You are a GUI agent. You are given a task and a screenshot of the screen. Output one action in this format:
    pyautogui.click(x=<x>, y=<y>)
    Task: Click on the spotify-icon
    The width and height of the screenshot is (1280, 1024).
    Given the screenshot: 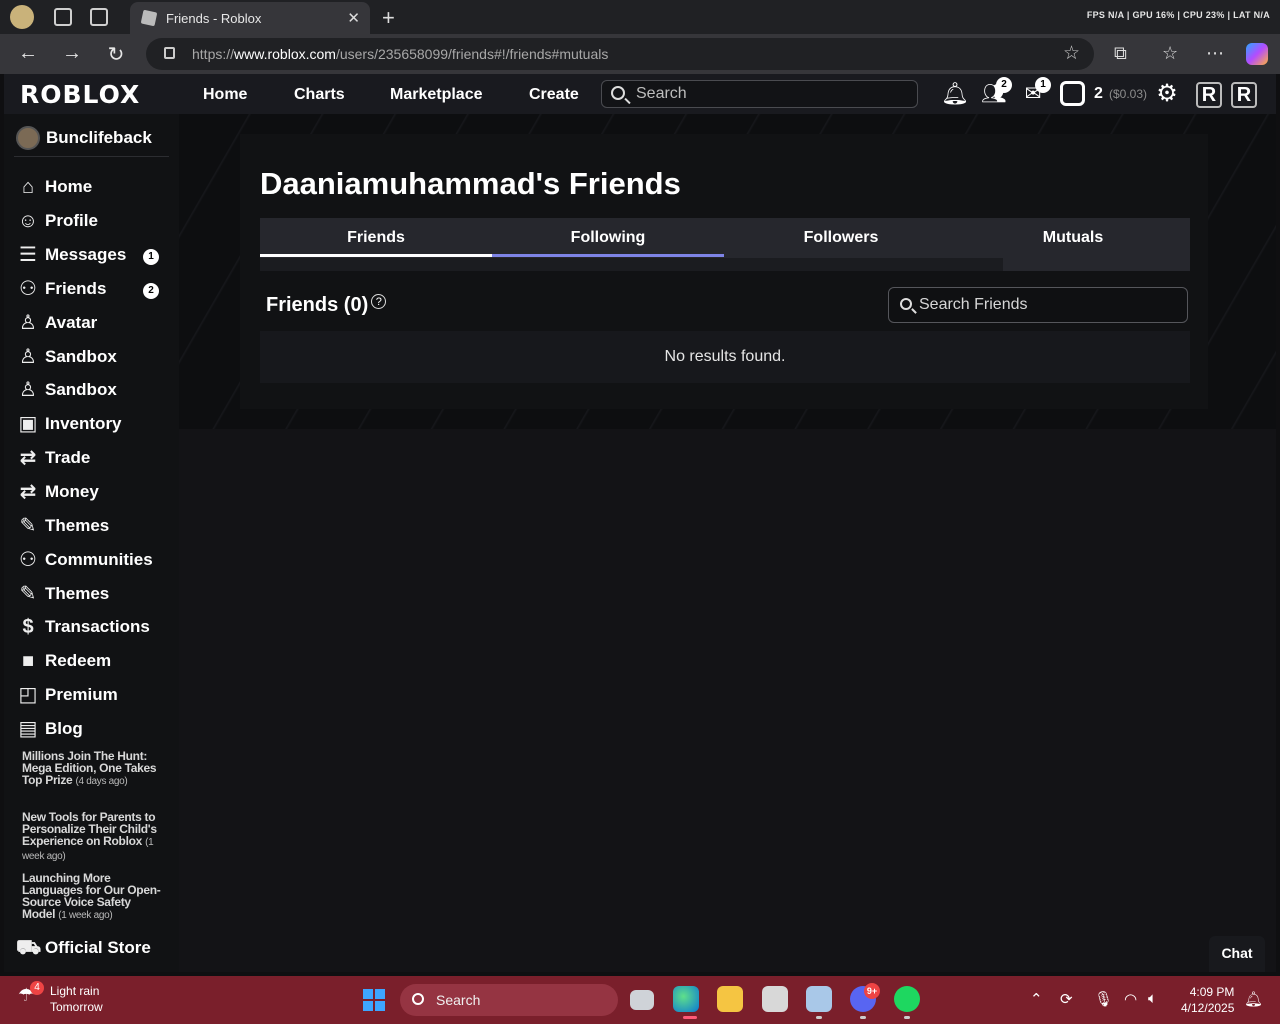 What is the action you would take?
    pyautogui.click(x=907, y=999)
    